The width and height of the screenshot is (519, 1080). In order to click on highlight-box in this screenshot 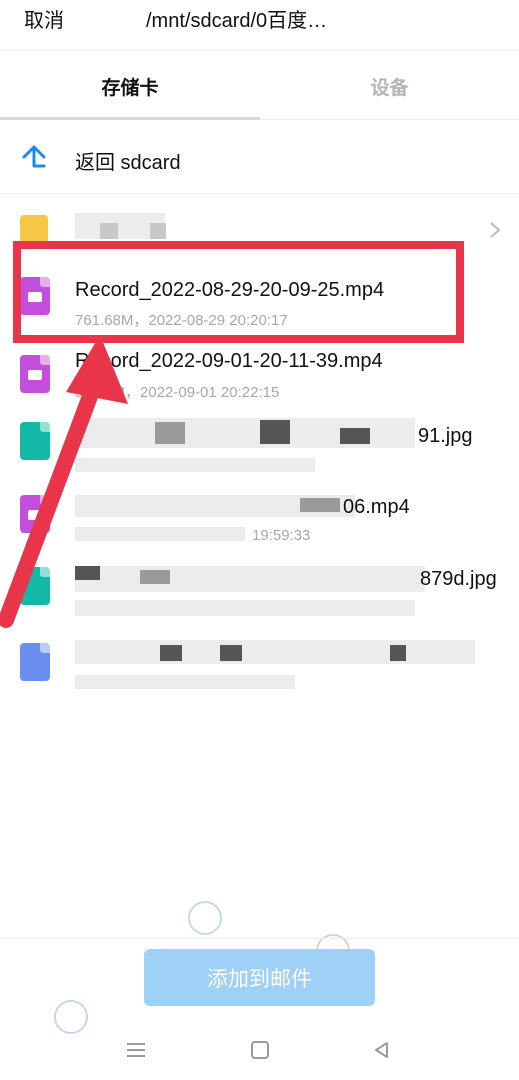, I will do `click(238, 292)`.